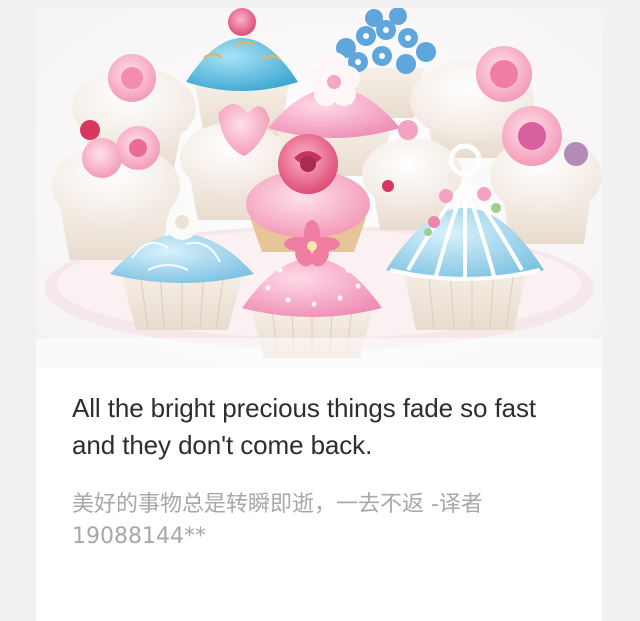 This screenshot has height=621, width=640. What do you see at coordinates (277, 520) in the screenshot?
I see `translation-text: 美好的事物总是转瞬即逝，一去不返 -译者 19088144**` at bounding box center [277, 520].